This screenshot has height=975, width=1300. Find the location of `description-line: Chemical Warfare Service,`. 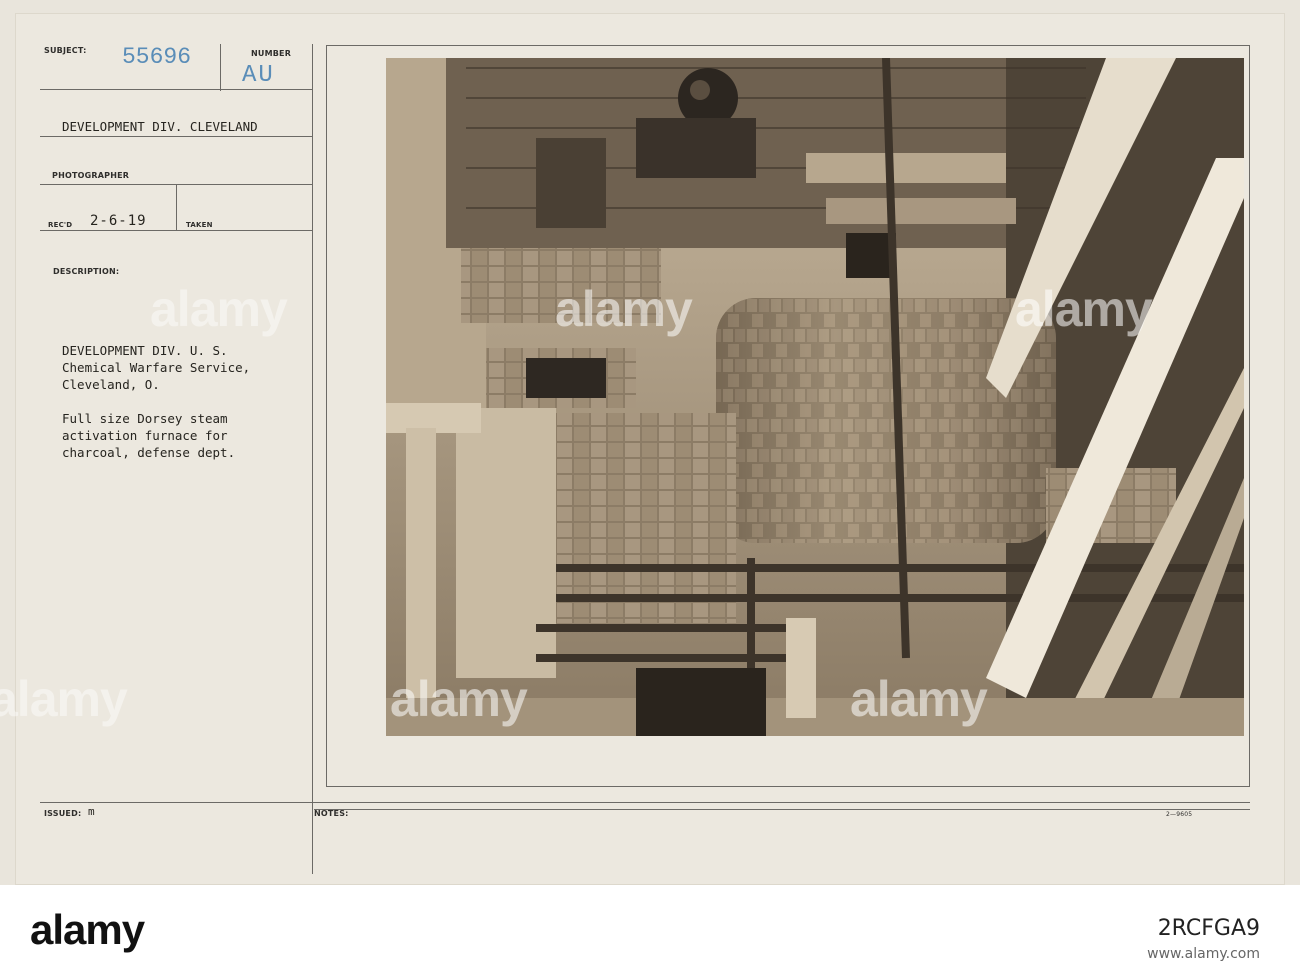

description-line: Chemical Warfare Service, is located at coordinates (156, 367).